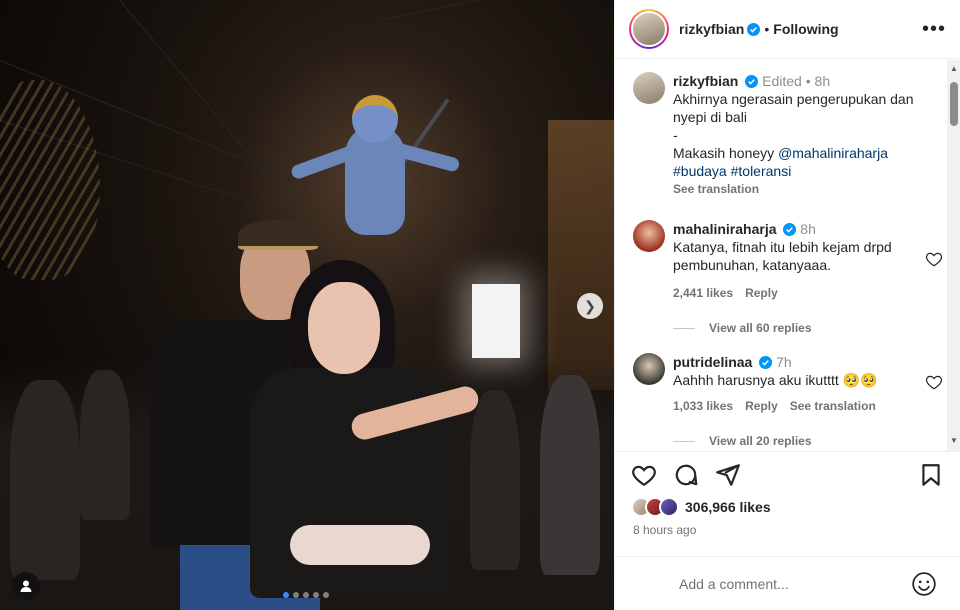 This screenshot has height=610, width=960. What do you see at coordinates (805, 29) in the screenshot?
I see `following-button: Following` at bounding box center [805, 29].